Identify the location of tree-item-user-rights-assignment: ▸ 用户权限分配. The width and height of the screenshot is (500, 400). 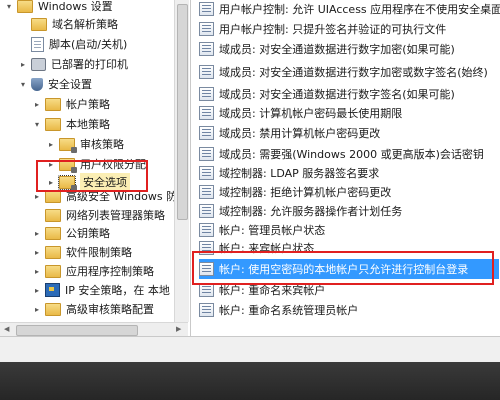
(96, 164).